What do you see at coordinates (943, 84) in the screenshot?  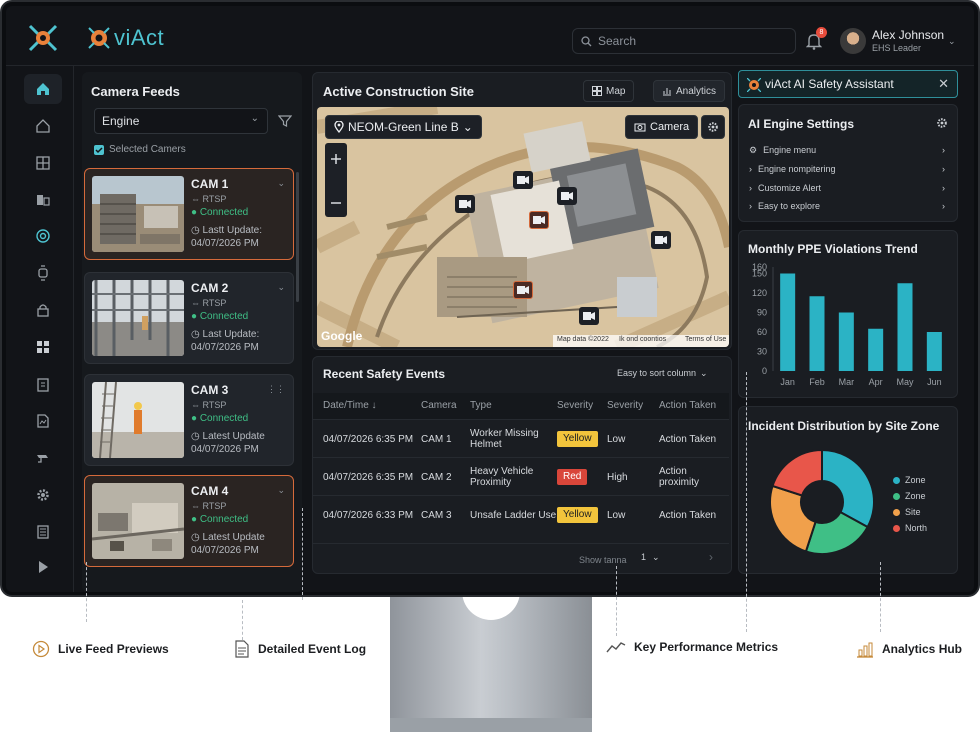 I see `close-icon: ✕` at bounding box center [943, 84].